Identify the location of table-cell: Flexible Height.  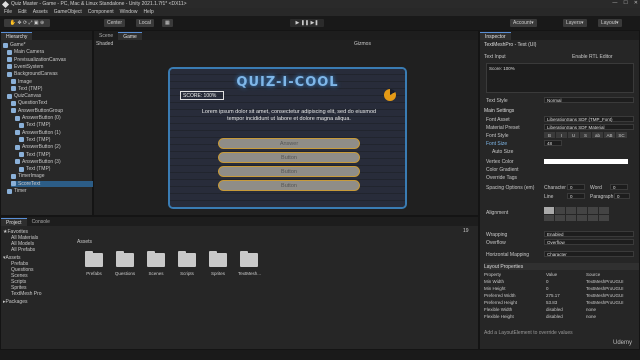
(499, 316).